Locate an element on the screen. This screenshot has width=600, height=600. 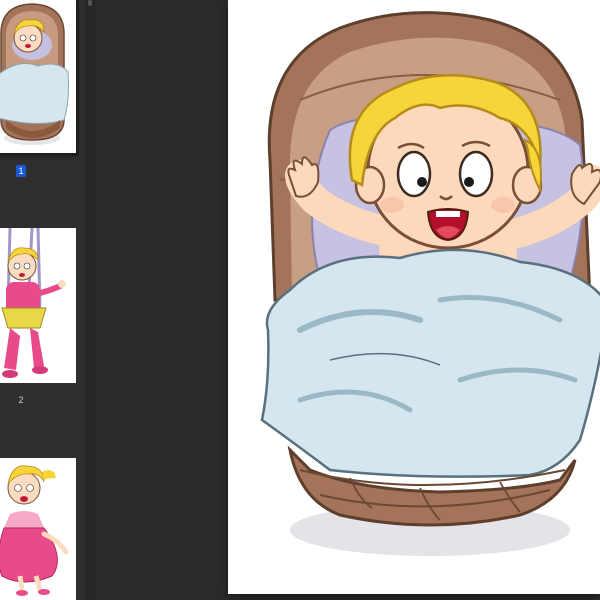
baby-in-bassinet-icon is located at coordinates (38, 76).